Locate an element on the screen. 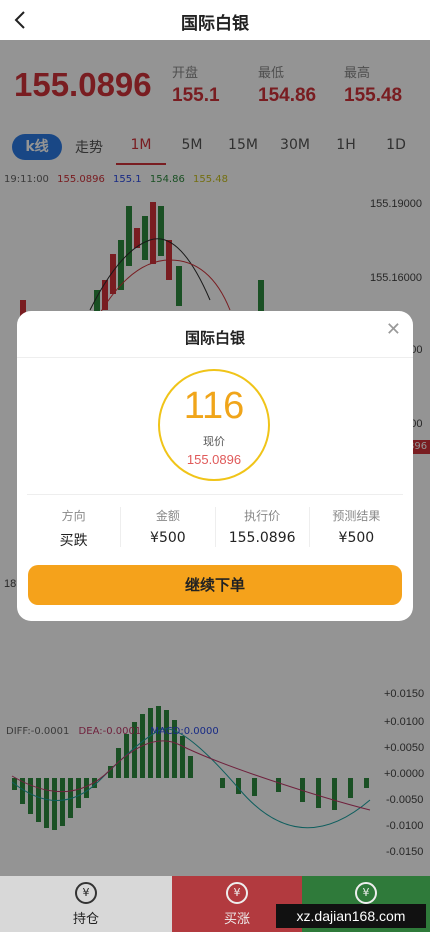 The height and width of the screenshot is (932, 430). order-amount: 金额 ¥500 is located at coordinates (168, 527).